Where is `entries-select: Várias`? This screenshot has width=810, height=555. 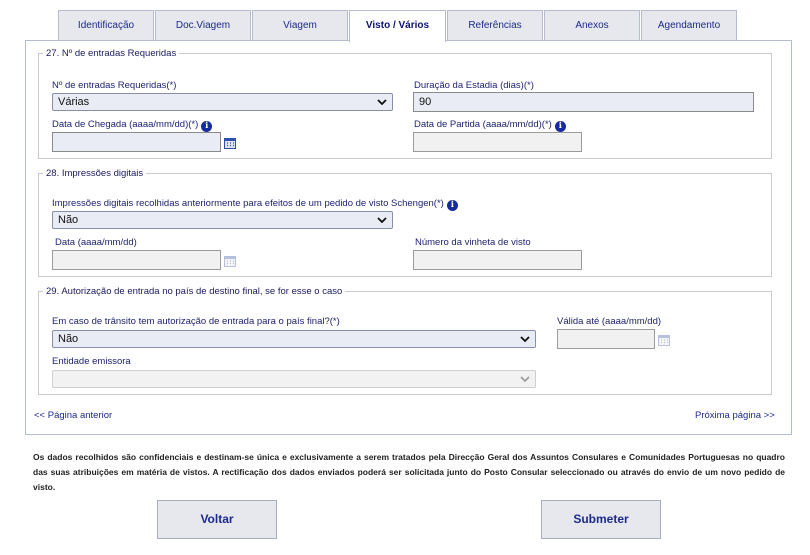
entries-select: Várias is located at coordinates (222, 102).